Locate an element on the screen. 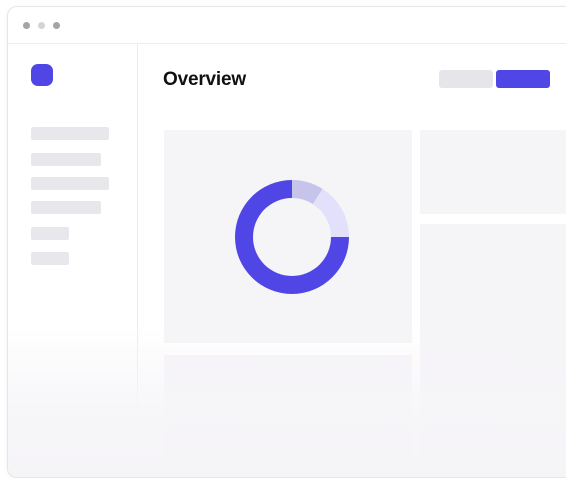  donut-chart is located at coordinates (292, 237).